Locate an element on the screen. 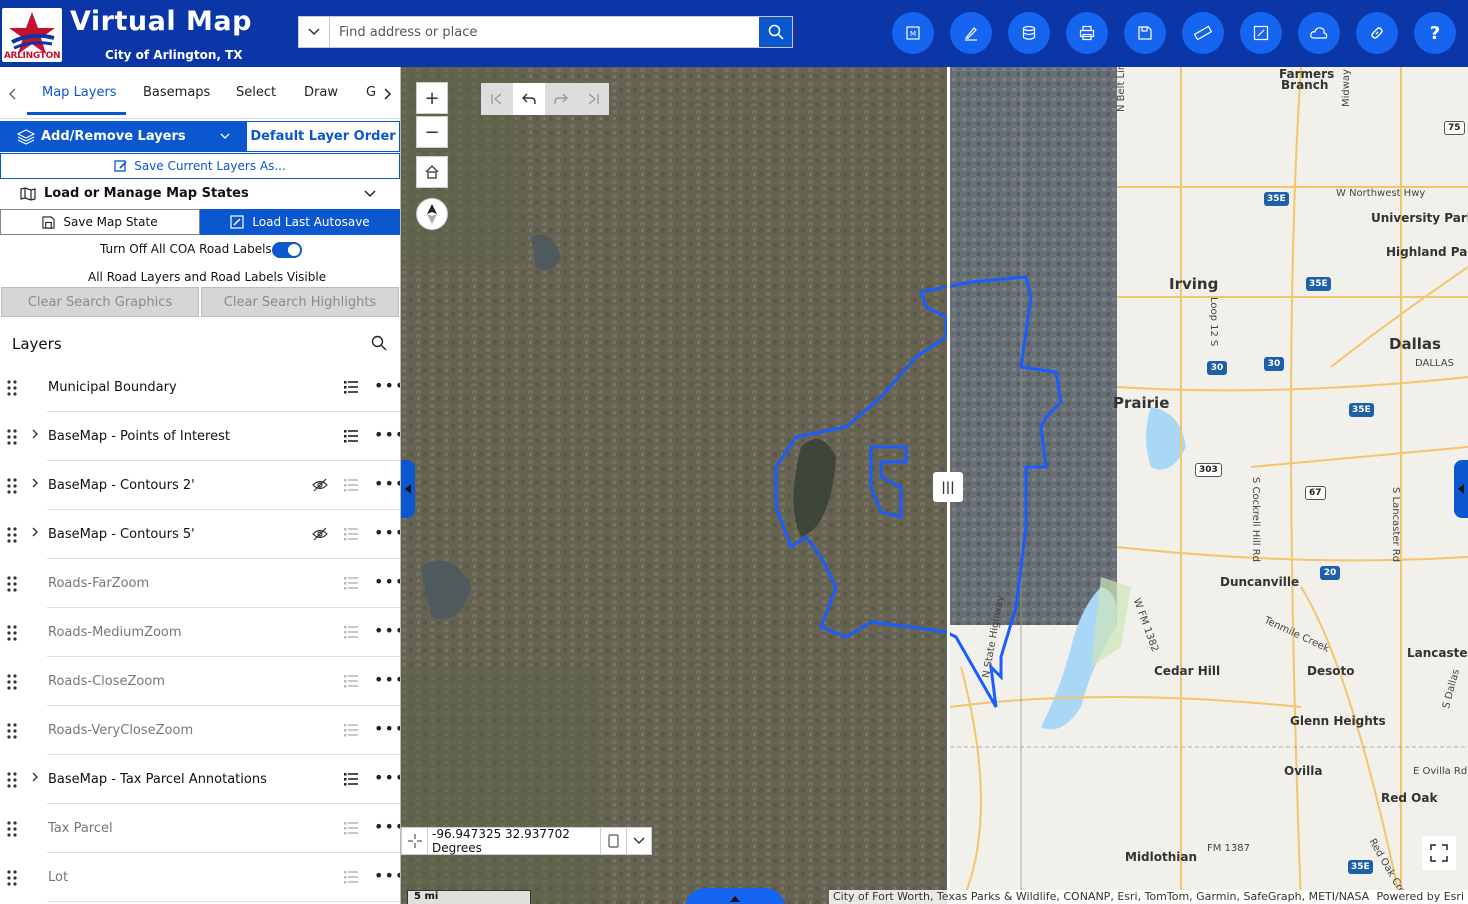 The height and width of the screenshot is (904, 1468). clear-search-graphics-button: Clear Search Graphics is located at coordinates (100, 302).